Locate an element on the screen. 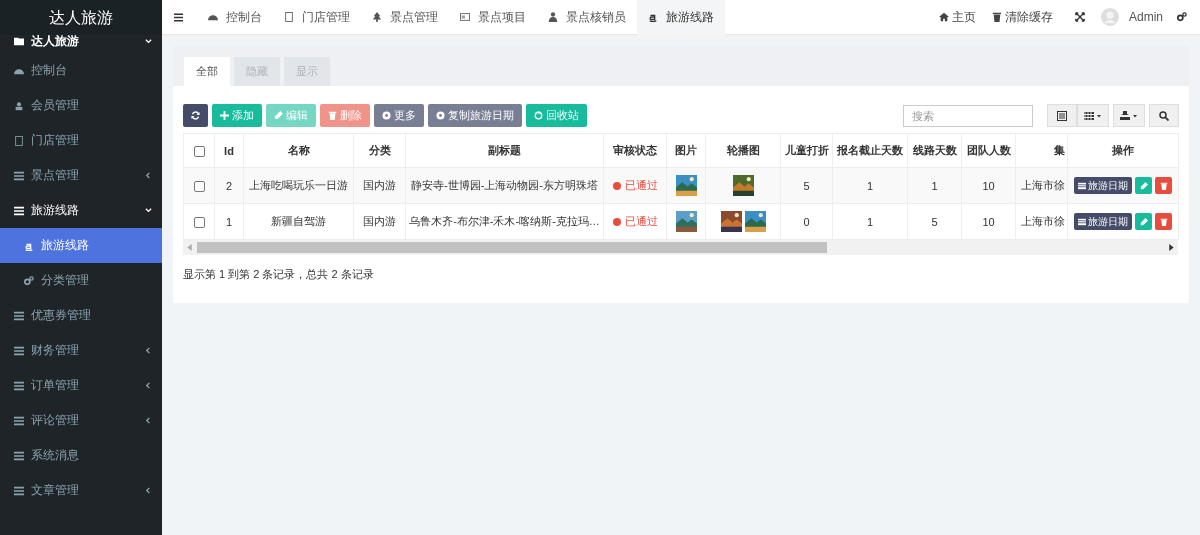  columns-button is located at coordinates (1093, 115).